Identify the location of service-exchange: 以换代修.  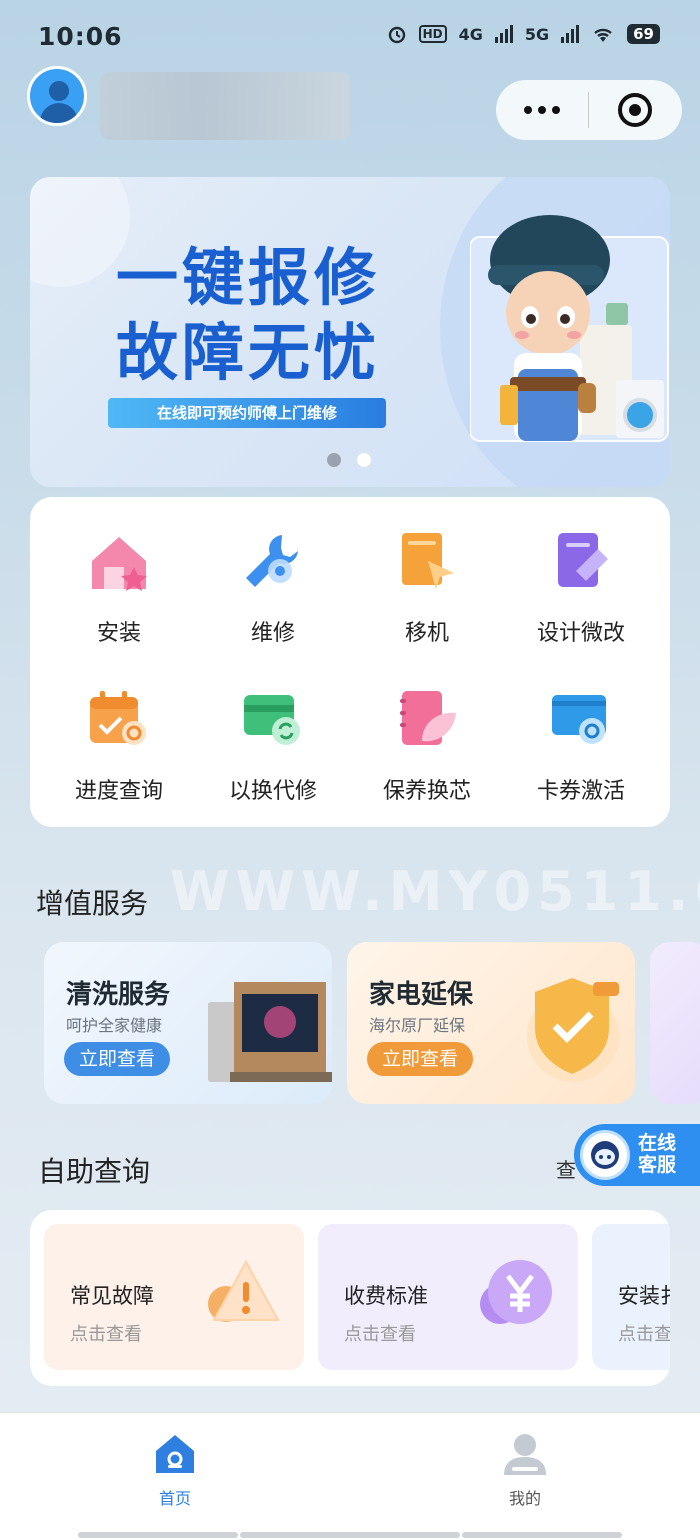
(273, 745).